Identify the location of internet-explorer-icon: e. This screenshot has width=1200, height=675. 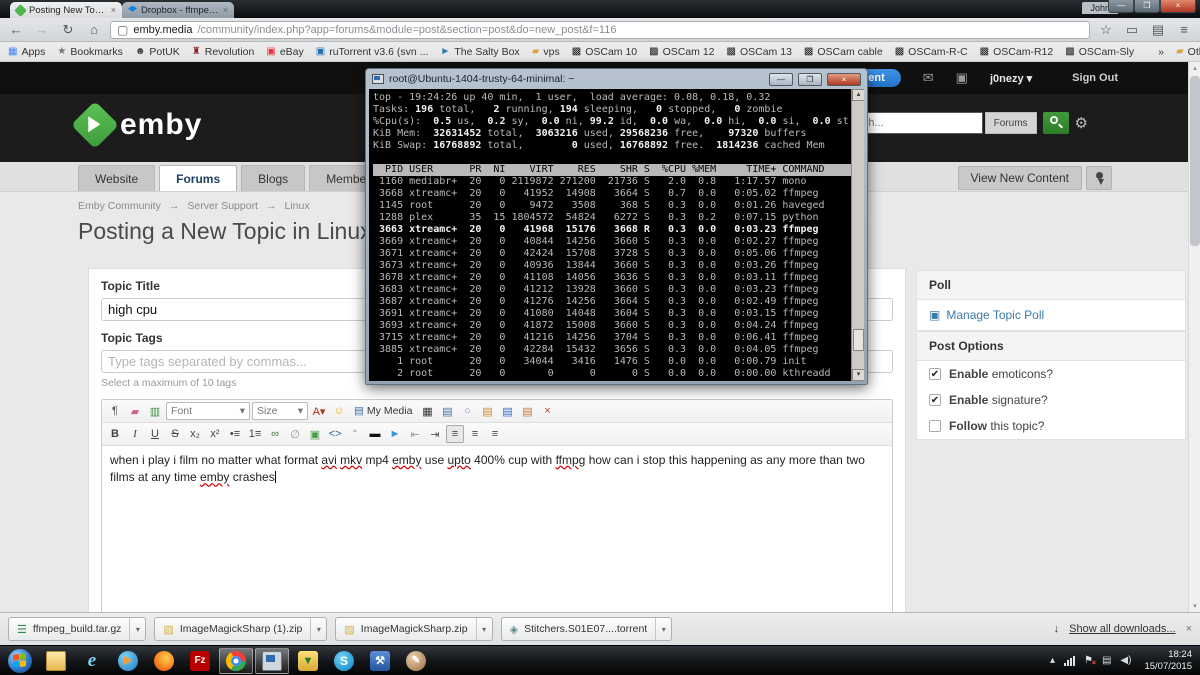
(92, 661).